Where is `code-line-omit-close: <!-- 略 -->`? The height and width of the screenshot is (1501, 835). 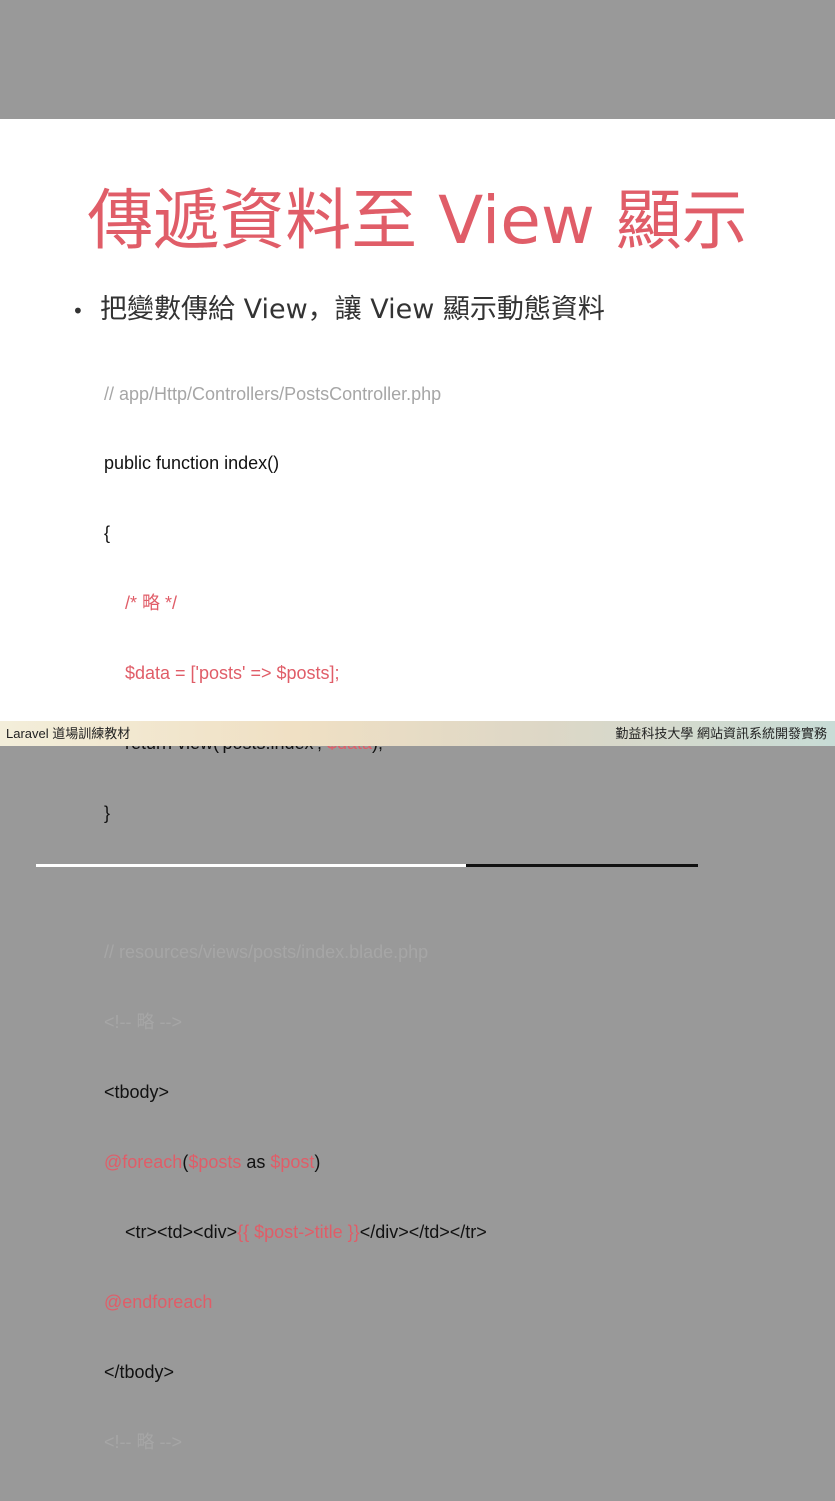
code-line-omit-close: <!-- 略 --> is located at coordinates (143, 1441).